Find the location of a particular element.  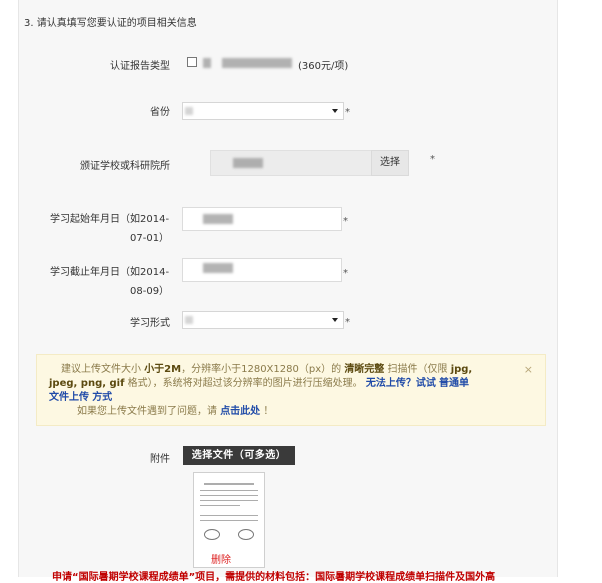

attachment-thumbnail: 删除 is located at coordinates (229, 520).